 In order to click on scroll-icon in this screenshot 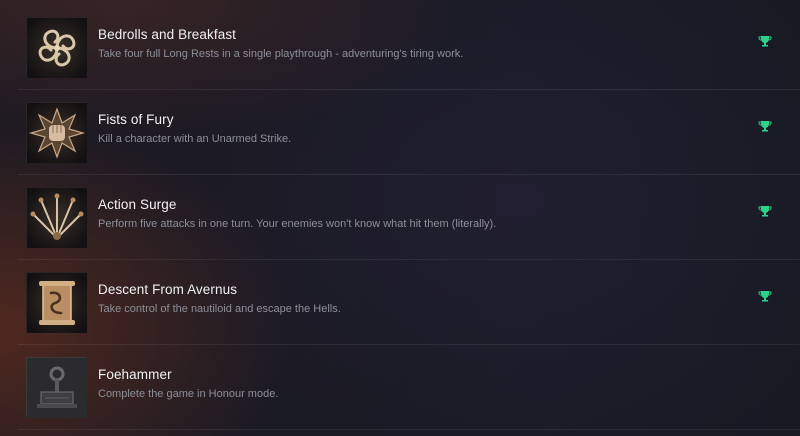, I will do `click(56, 302)`.